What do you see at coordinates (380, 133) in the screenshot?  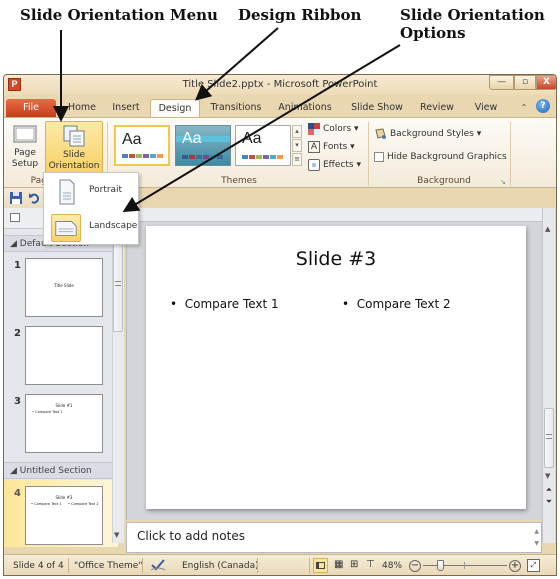 I see `background-styles-icon` at bounding box center [380, 133].